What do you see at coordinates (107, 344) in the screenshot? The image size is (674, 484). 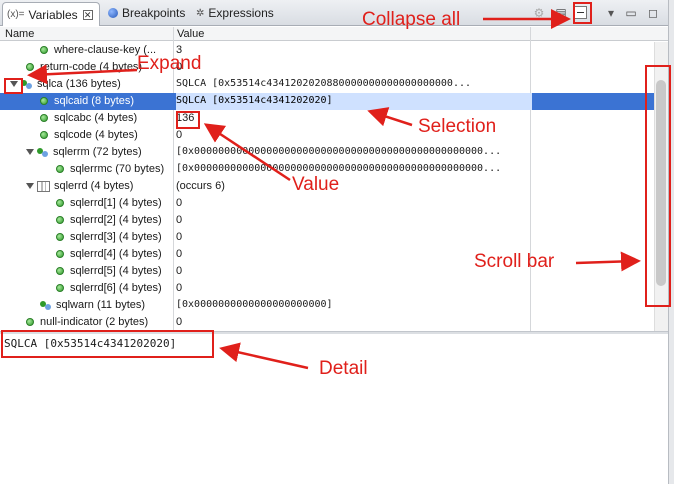 I see `detail-highlight` at bounding box center [107, 344].